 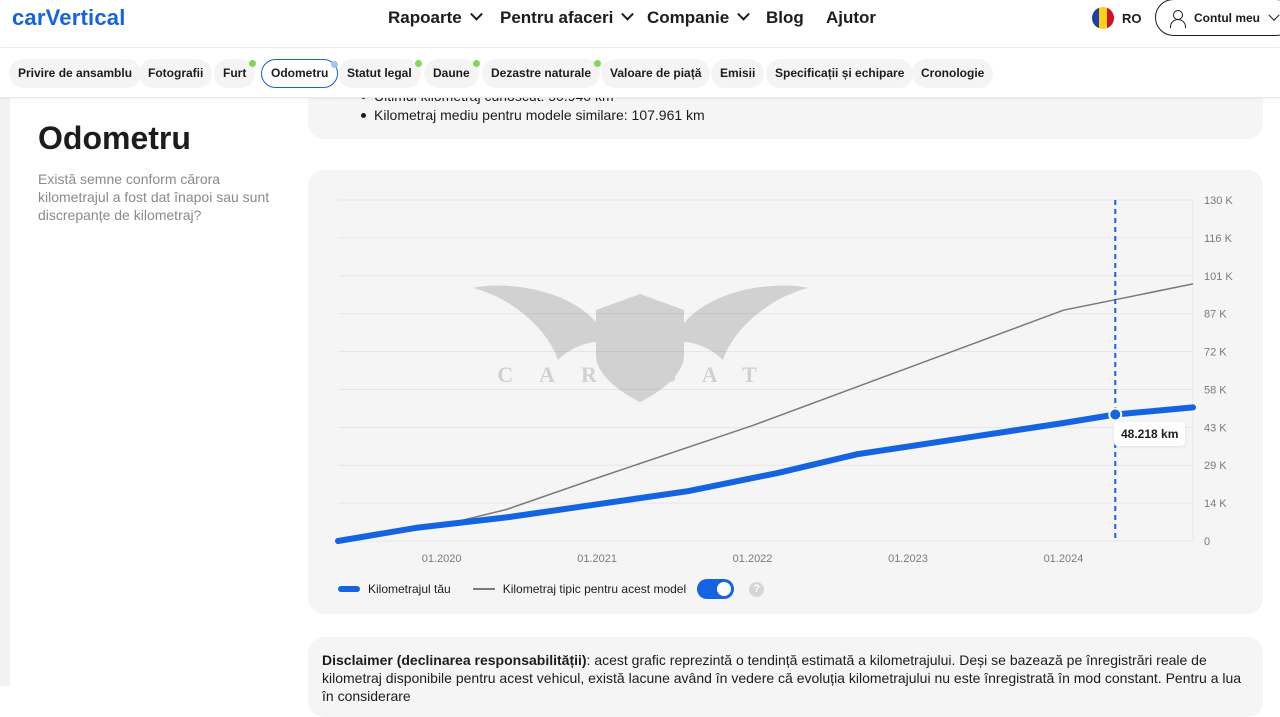 I want to click on tab-odometru: Odometru, so click(x=300, y=73).